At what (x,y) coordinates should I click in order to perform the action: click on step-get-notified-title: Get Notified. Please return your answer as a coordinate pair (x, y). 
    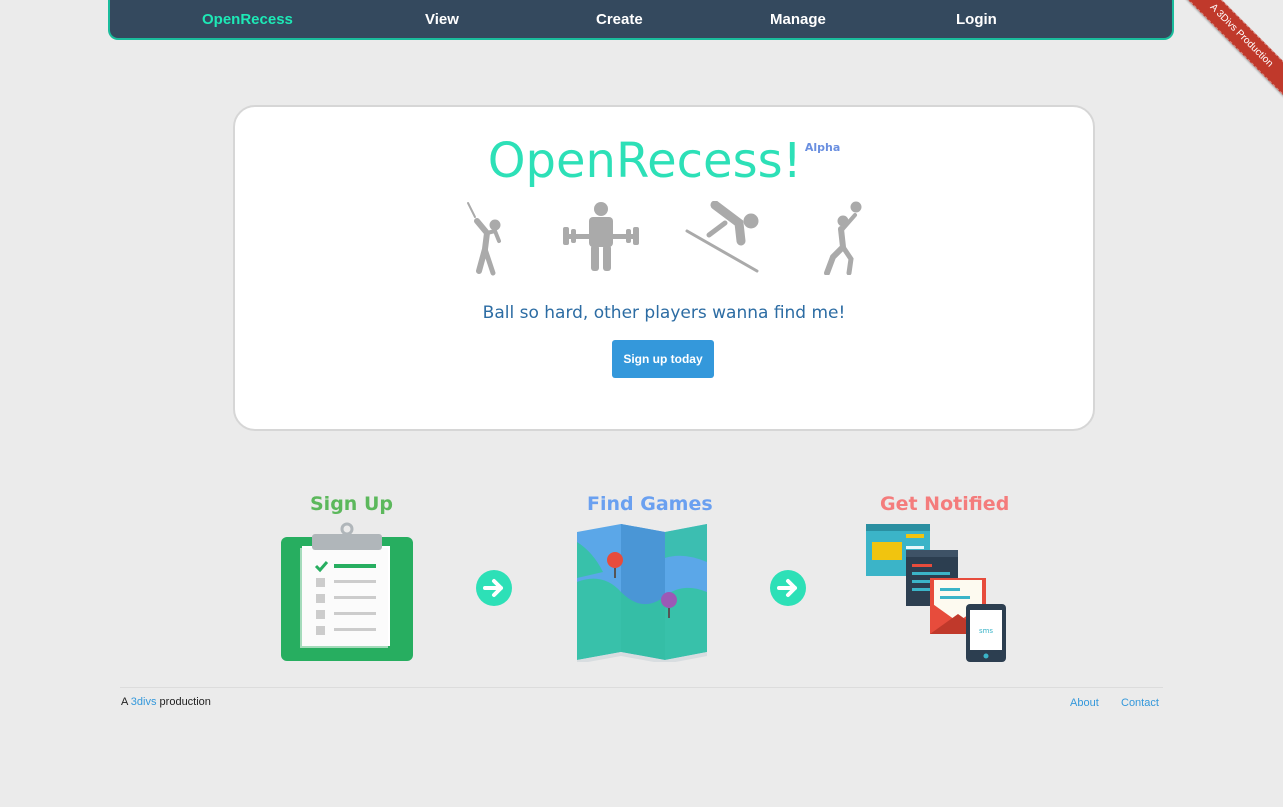
    Looking at the image, I should click on (945, 504).